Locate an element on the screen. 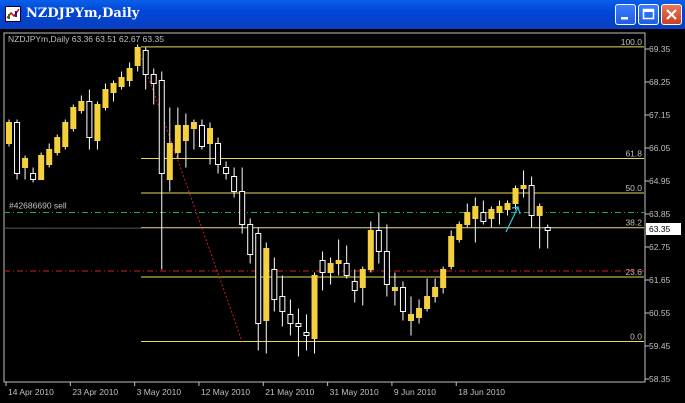  x-tick-label: 14 Apr 2010 is located at coordinates (31, 392).